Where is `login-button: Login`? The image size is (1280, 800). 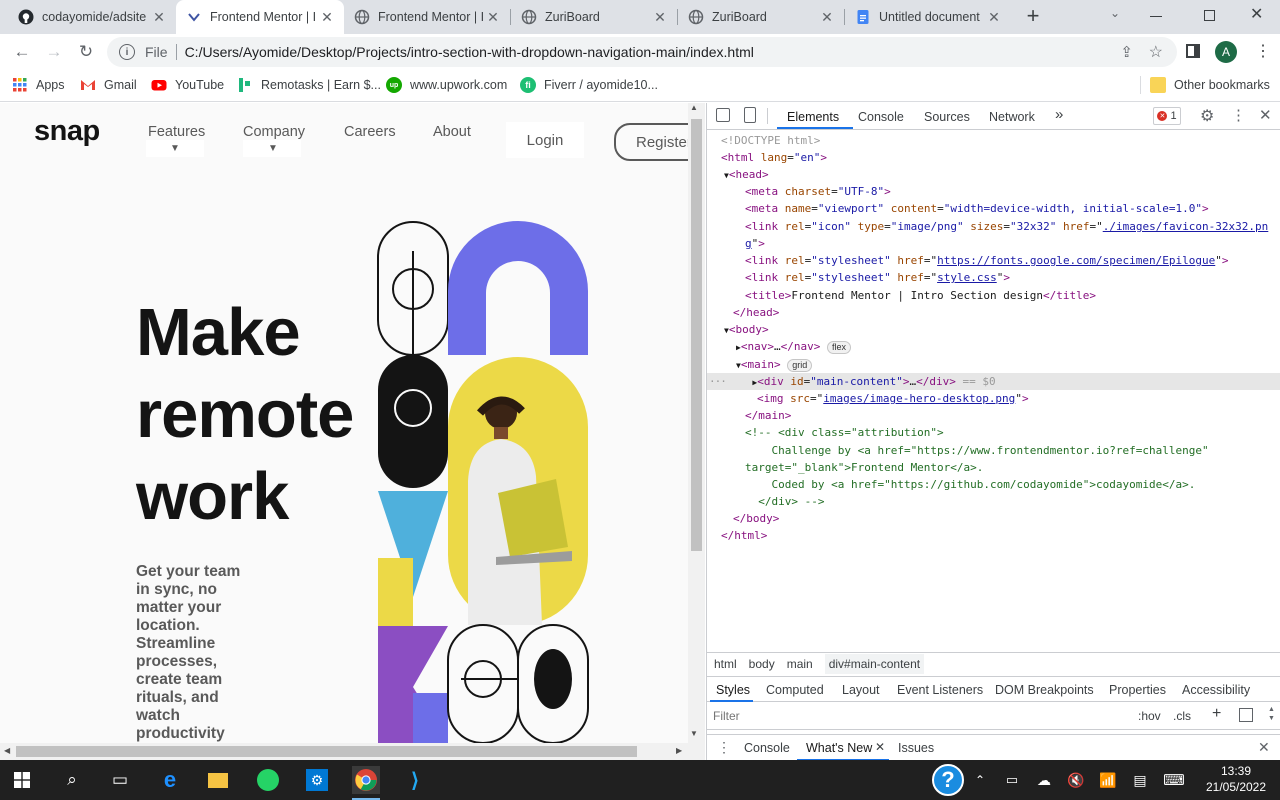 login-button: Login is located at coordinates (545, 140).